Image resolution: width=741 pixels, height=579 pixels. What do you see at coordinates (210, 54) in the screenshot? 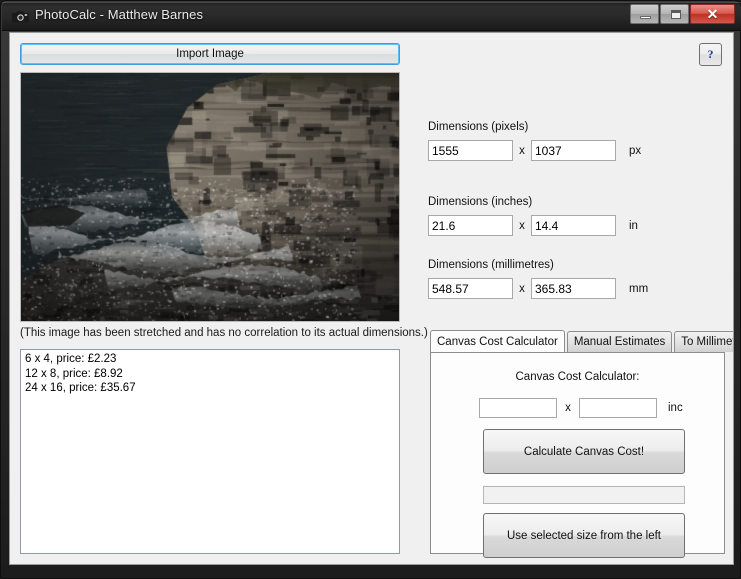
I see `import-image-button: Import Image` at bounding box center [210, 54].